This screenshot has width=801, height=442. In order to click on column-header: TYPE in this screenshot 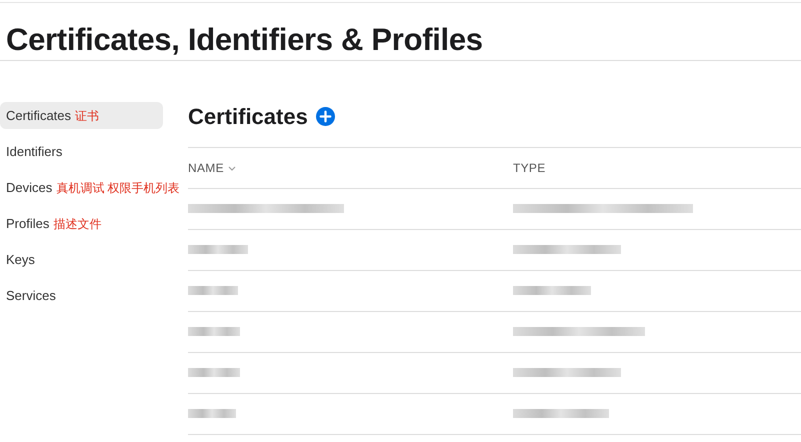, I will do `click(529, 168)`.